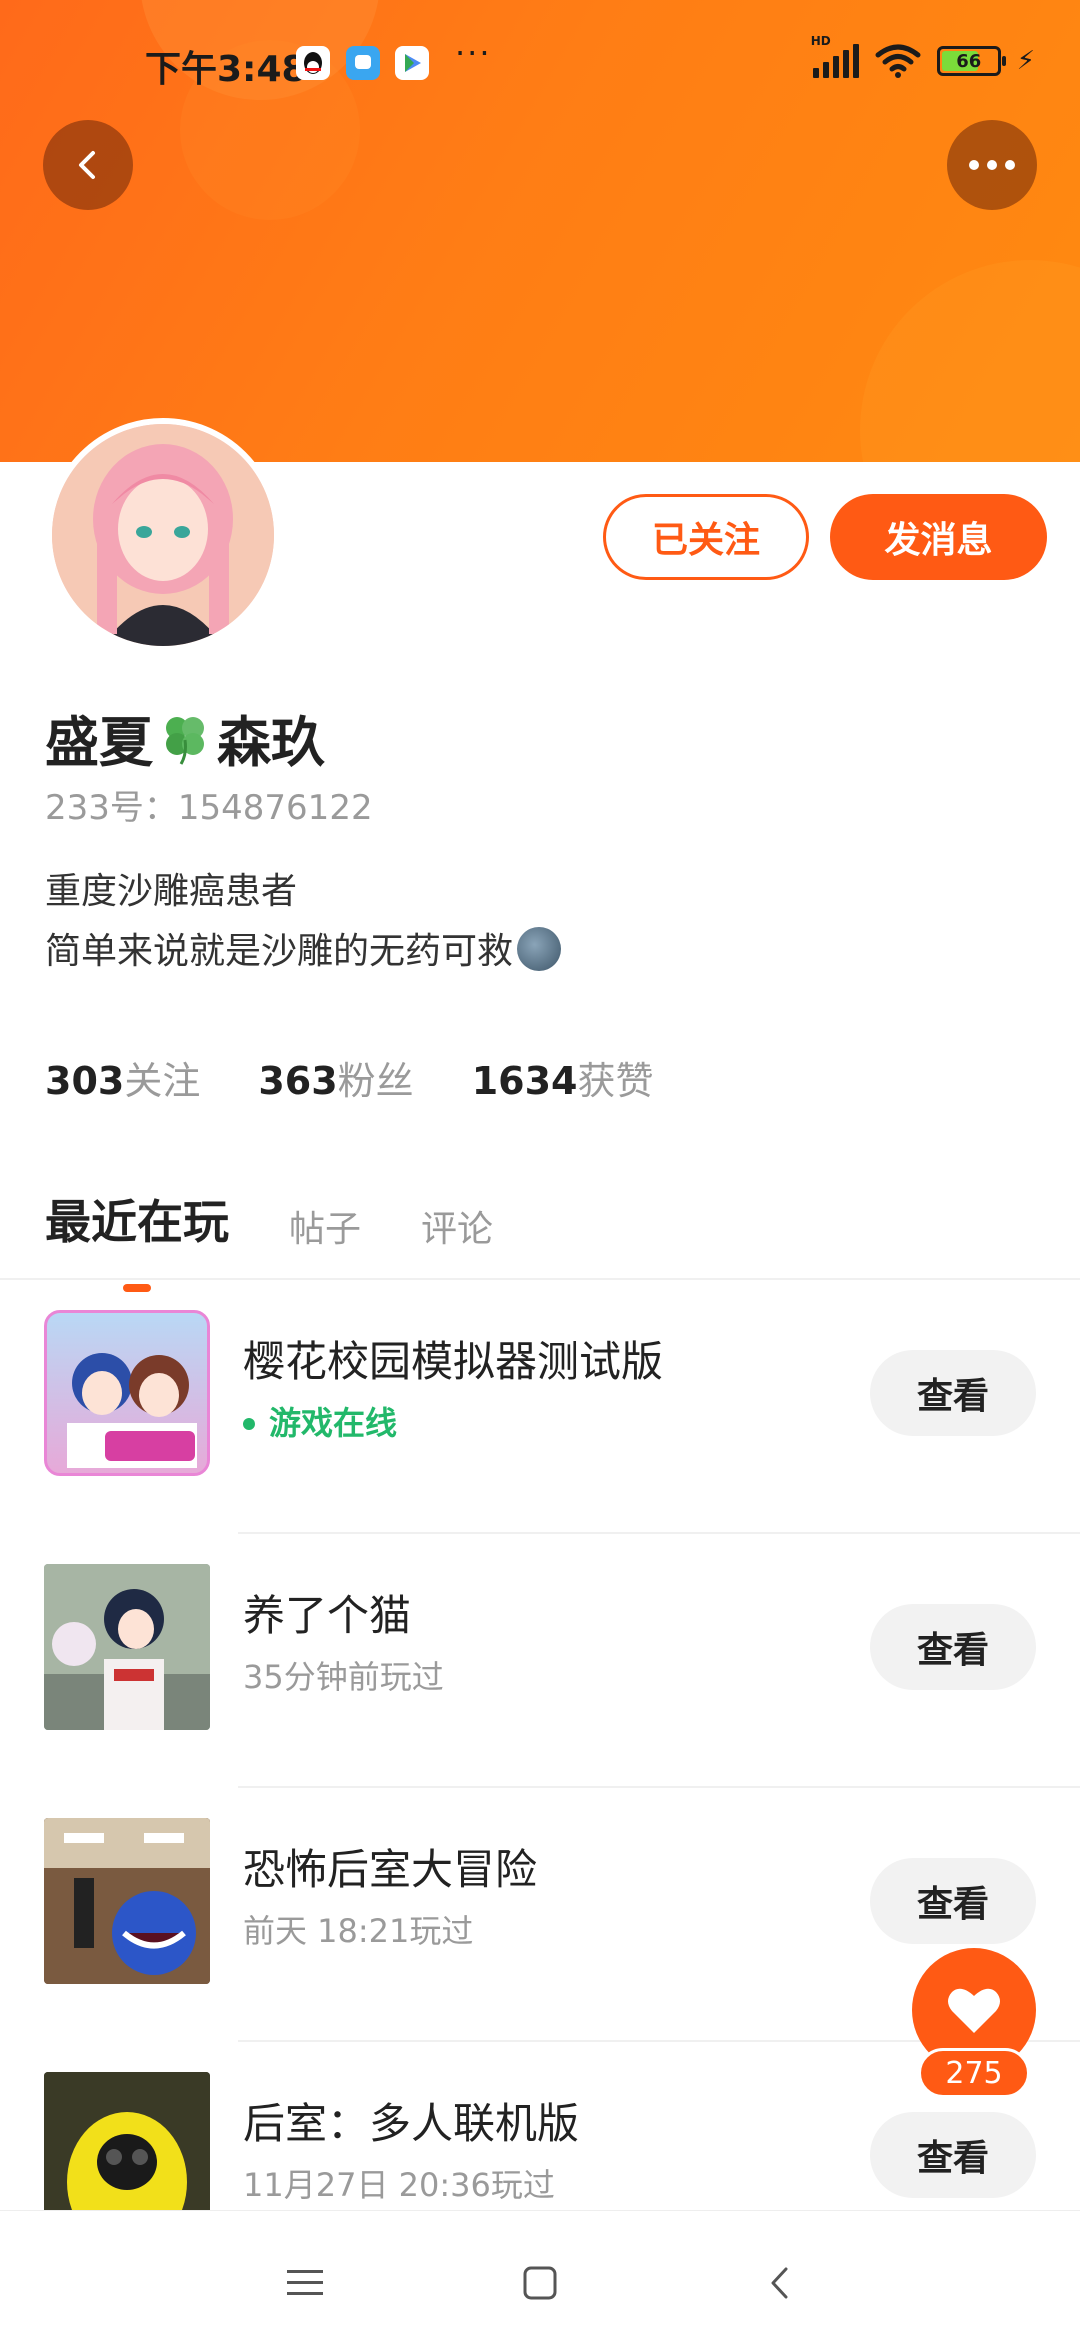 This screenshot has width=1080, height=2340. What do you see at coordinates (269, 1239) in the screenshot?
I see `profile-tabs: 最近在玩 帖子 评论` at bounding box center [269, 1239].